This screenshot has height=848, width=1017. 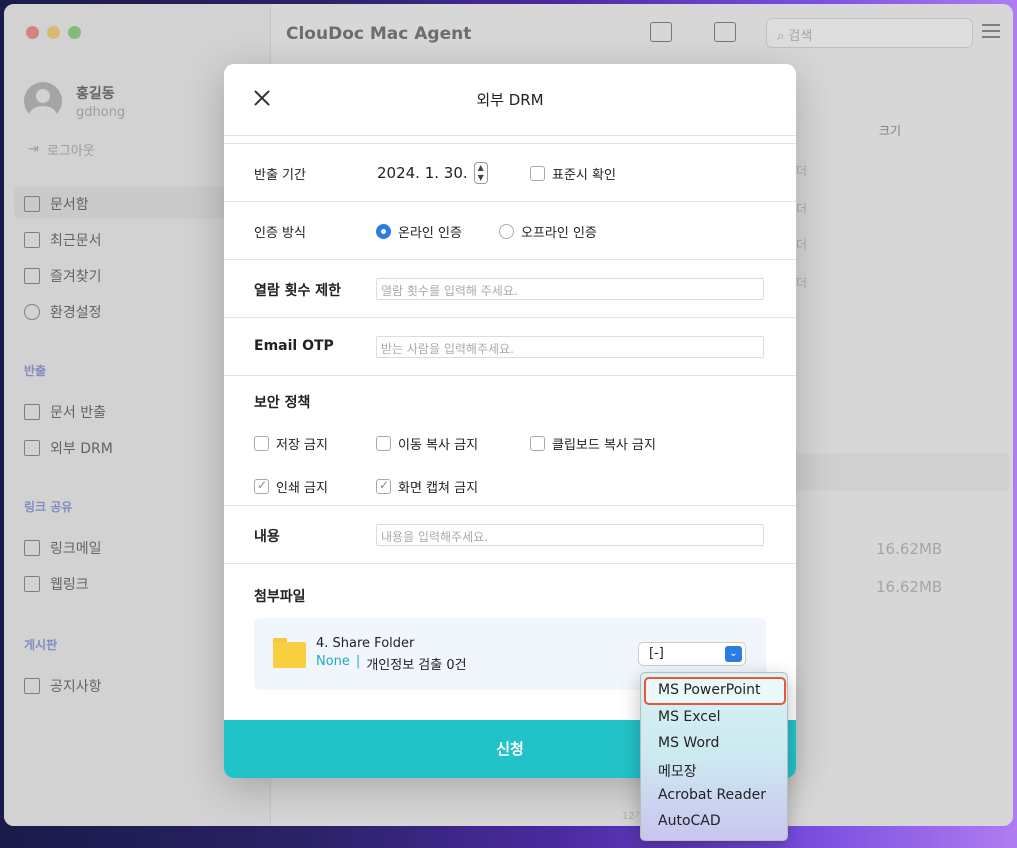 What do you see at coordinates (333, 661) in the screenshot?
I see `attachment-status: None` at bounding box center [333, 661].